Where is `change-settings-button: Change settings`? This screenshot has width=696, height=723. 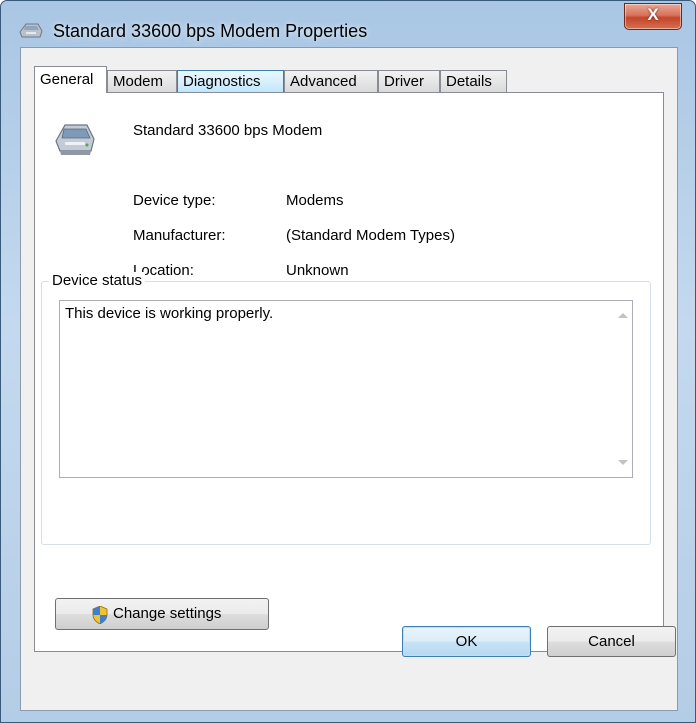 change-settings-button: Change settings is located at coordinates (162, 614).